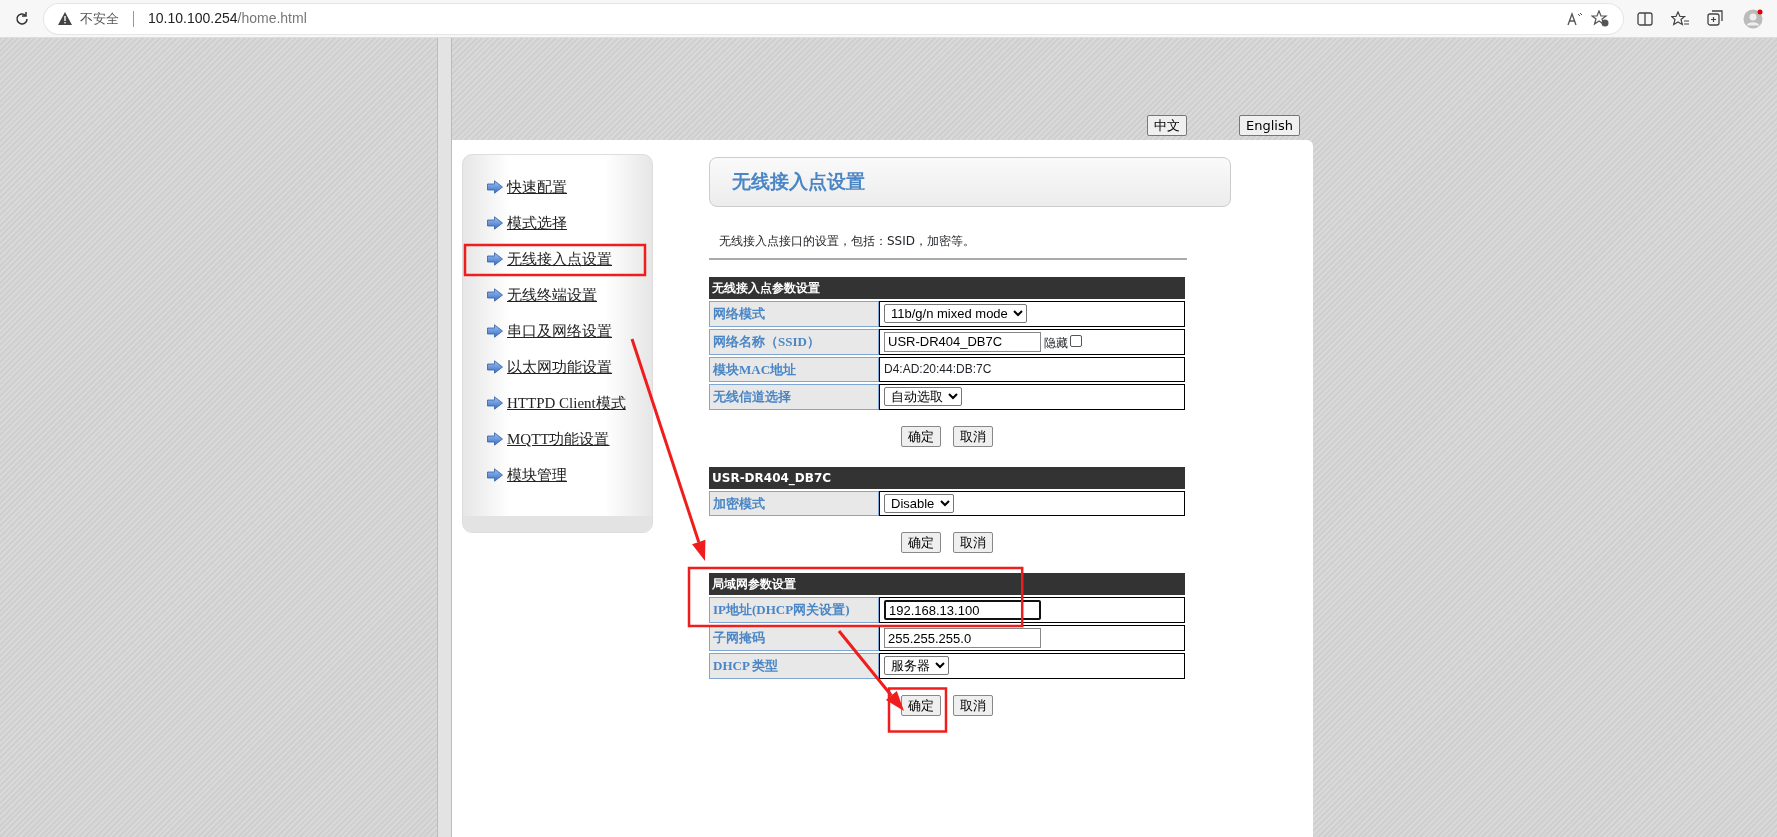 This screenshot has width=1777, height=837. Describe the element at coordinates (947, 288) in the screenshot. I see `section-header: 无线接入点参数设置` at that location.